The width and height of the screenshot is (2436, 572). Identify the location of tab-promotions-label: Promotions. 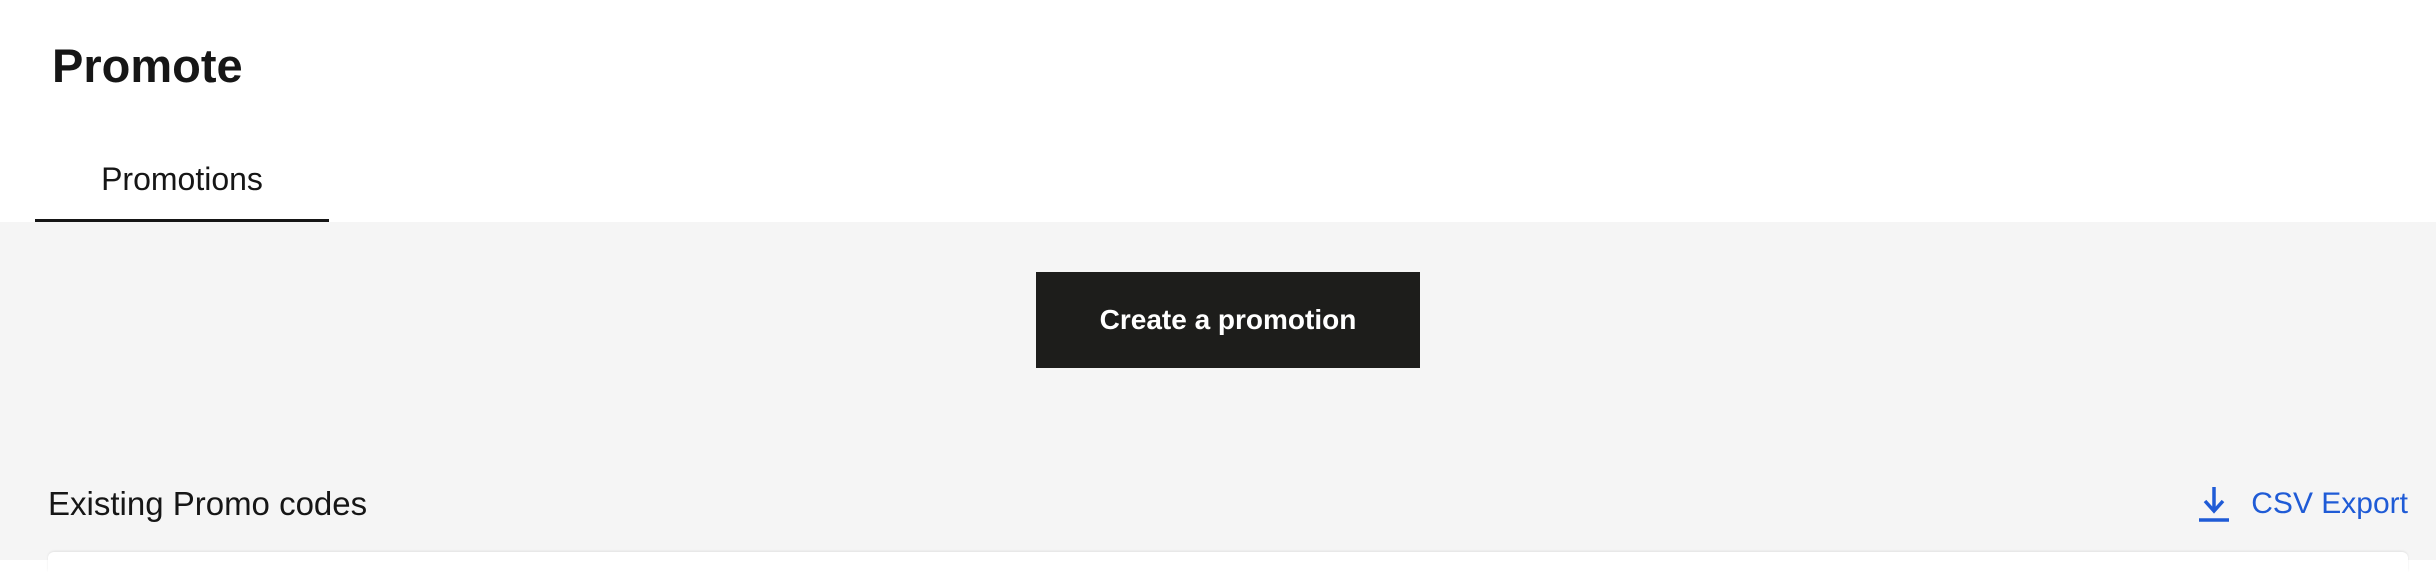
(182, 179).